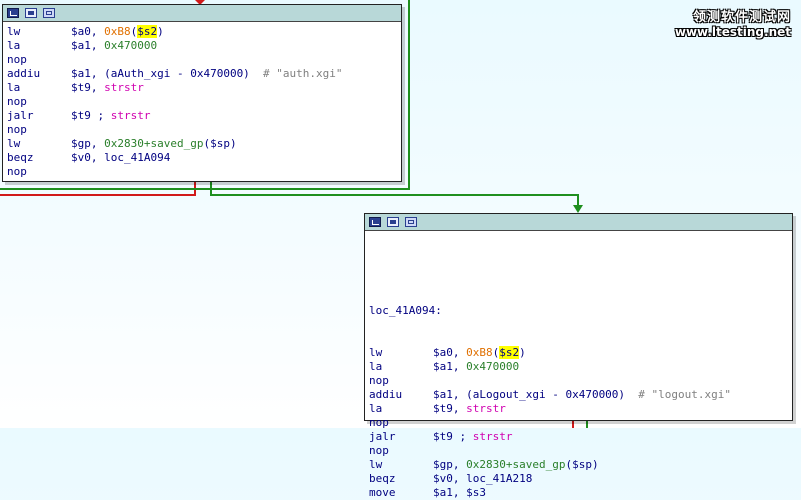 The image size is (801, 500). What do you see at coordinates (204, 158) in the screenshot?
I see `code-line: beqz $v0, loc_41A094` at bounding box center [204, 158].